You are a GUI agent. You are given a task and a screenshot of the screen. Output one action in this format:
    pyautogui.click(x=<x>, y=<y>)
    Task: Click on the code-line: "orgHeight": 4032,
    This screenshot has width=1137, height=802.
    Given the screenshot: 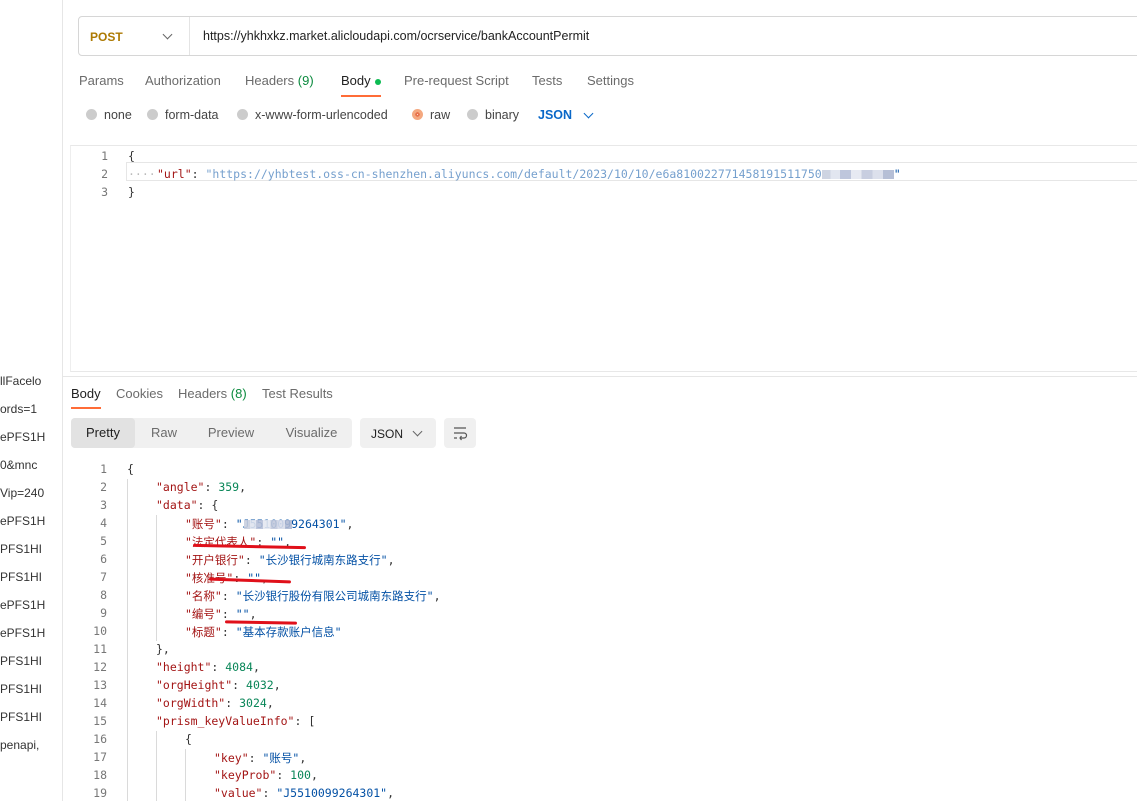 What is the action you would take?
    pyautogui.click(x=218, y=685)
    